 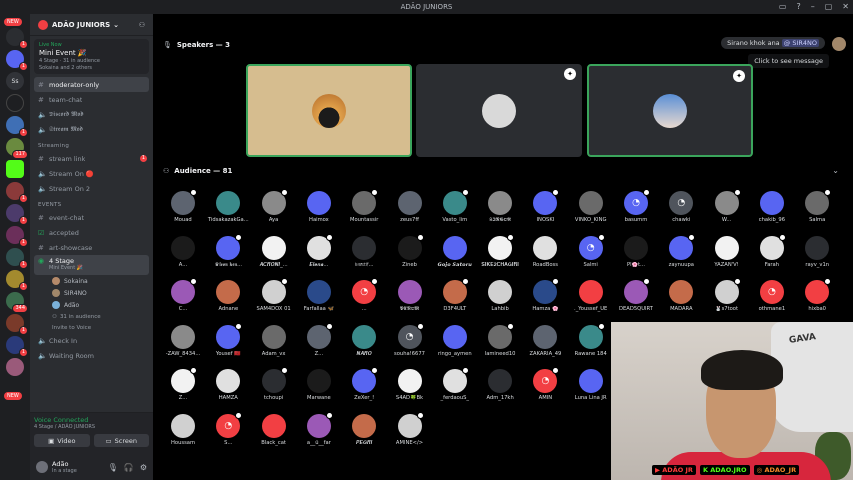 I want to click on audience-member: Adnane, so click(x=228, y=296).